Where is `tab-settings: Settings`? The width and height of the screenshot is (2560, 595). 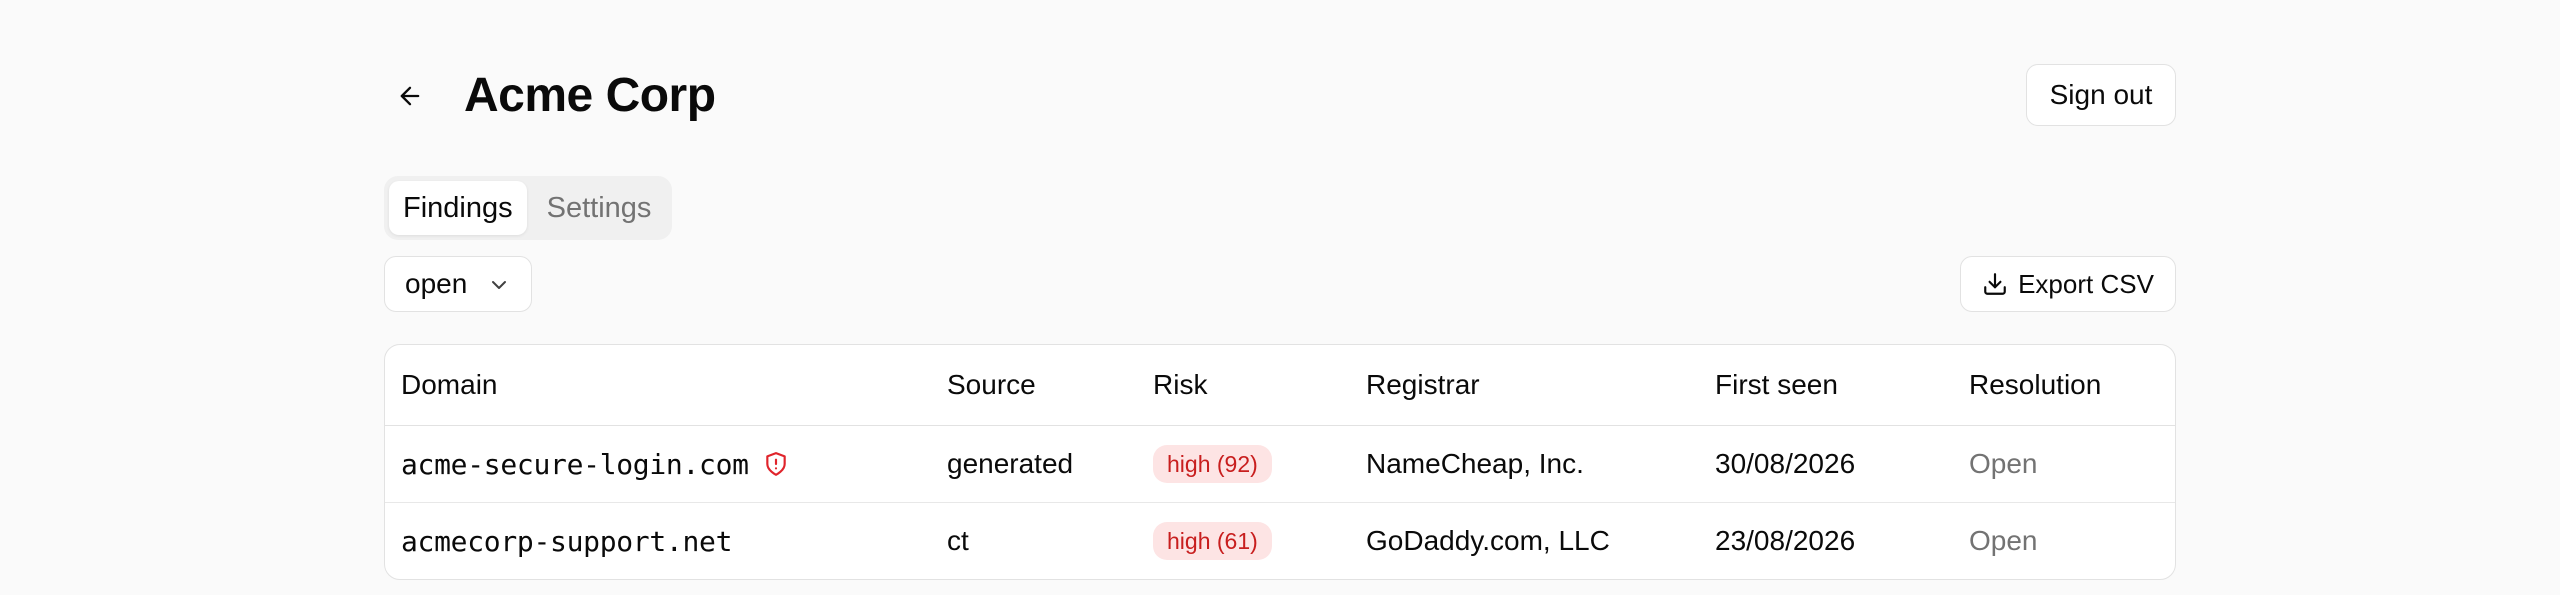
tab-settings: Settings is located at coordinates (599, 208).